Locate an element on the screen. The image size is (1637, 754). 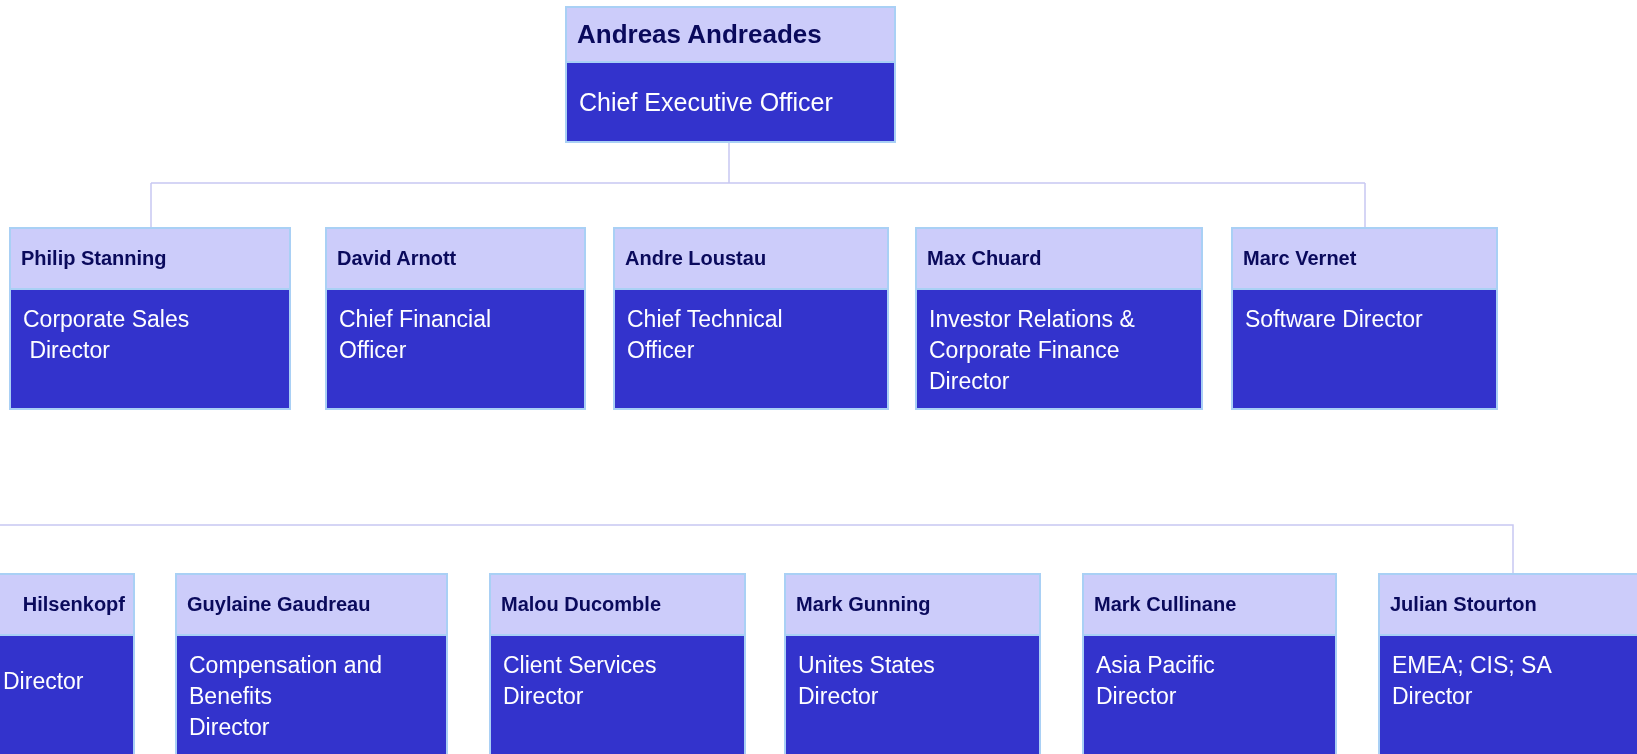
role-title: Director is located at coordinates (43, 681).